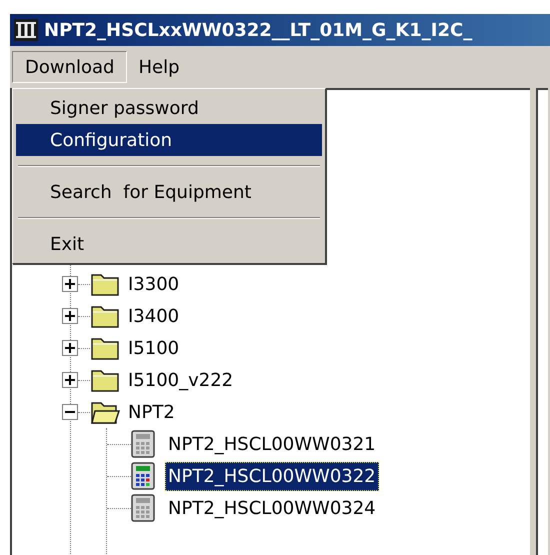 The image size is (550, 555). I want to click on tree-item: I3300, so click(154, 284).